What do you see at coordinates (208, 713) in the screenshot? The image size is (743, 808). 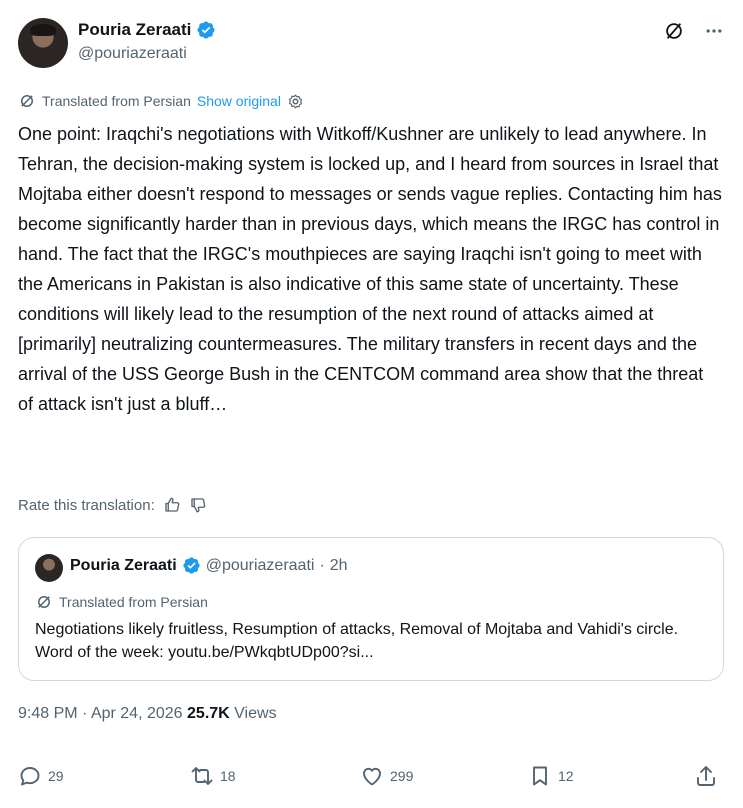 I see `views-count: 25.7K` at bounding box center [208, 713].